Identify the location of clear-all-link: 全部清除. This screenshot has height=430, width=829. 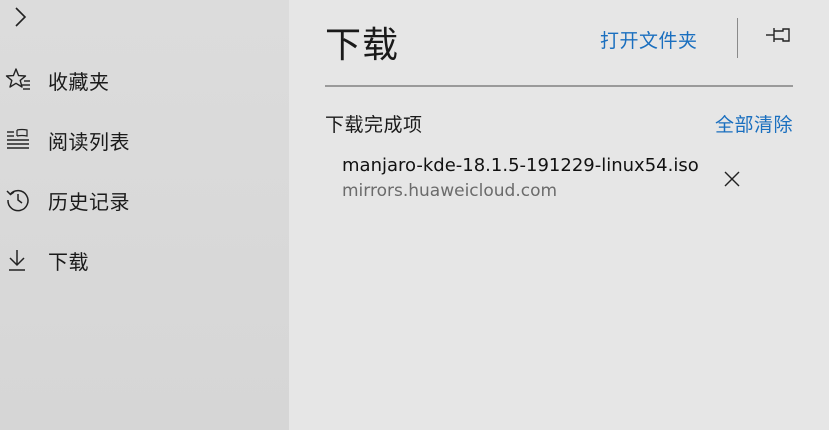
(754, 123).